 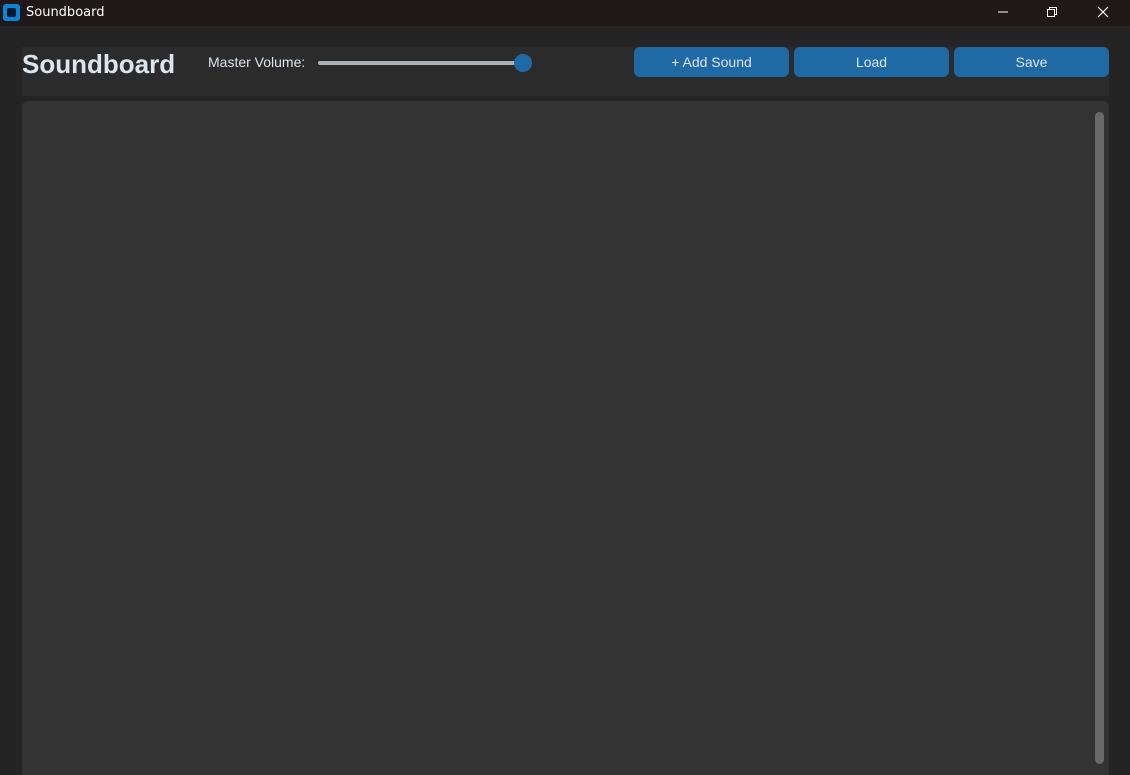 What do you see at coordinates (65, 12) in the screenshot?
I see `window-title: Soundboard` at bounding box center [65, 12].